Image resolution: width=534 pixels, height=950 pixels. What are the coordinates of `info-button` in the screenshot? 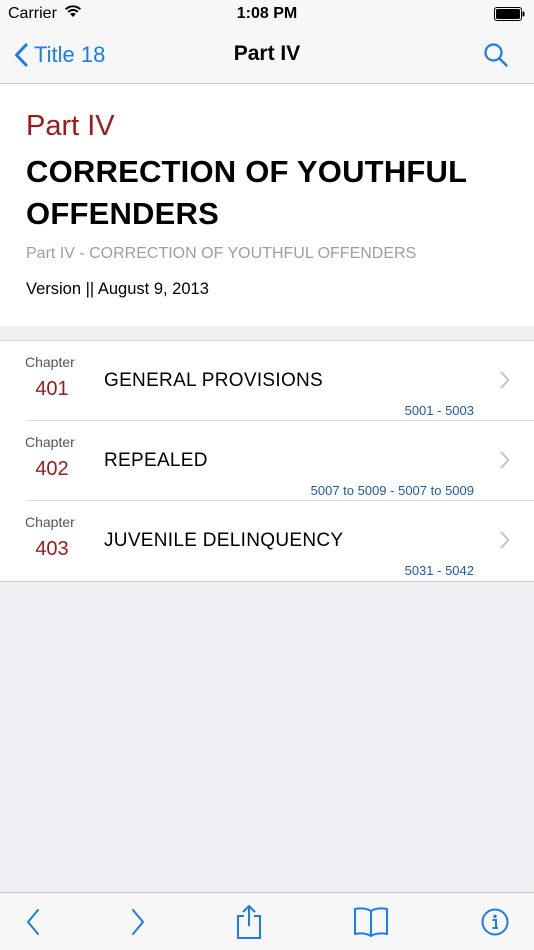 It's located at (495, 921).